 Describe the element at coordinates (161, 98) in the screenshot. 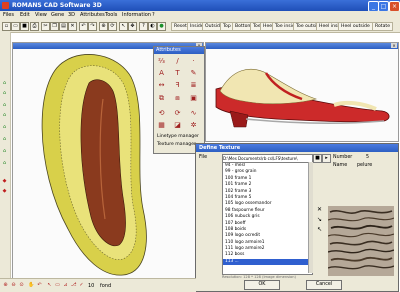

I see `group-icon: ⧉` at that location.